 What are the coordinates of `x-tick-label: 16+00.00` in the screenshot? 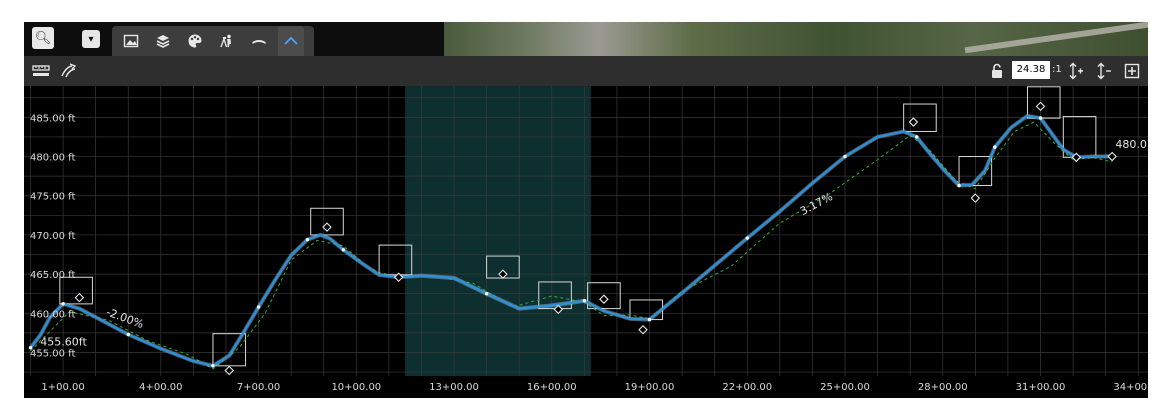 It's located at (552, 387).